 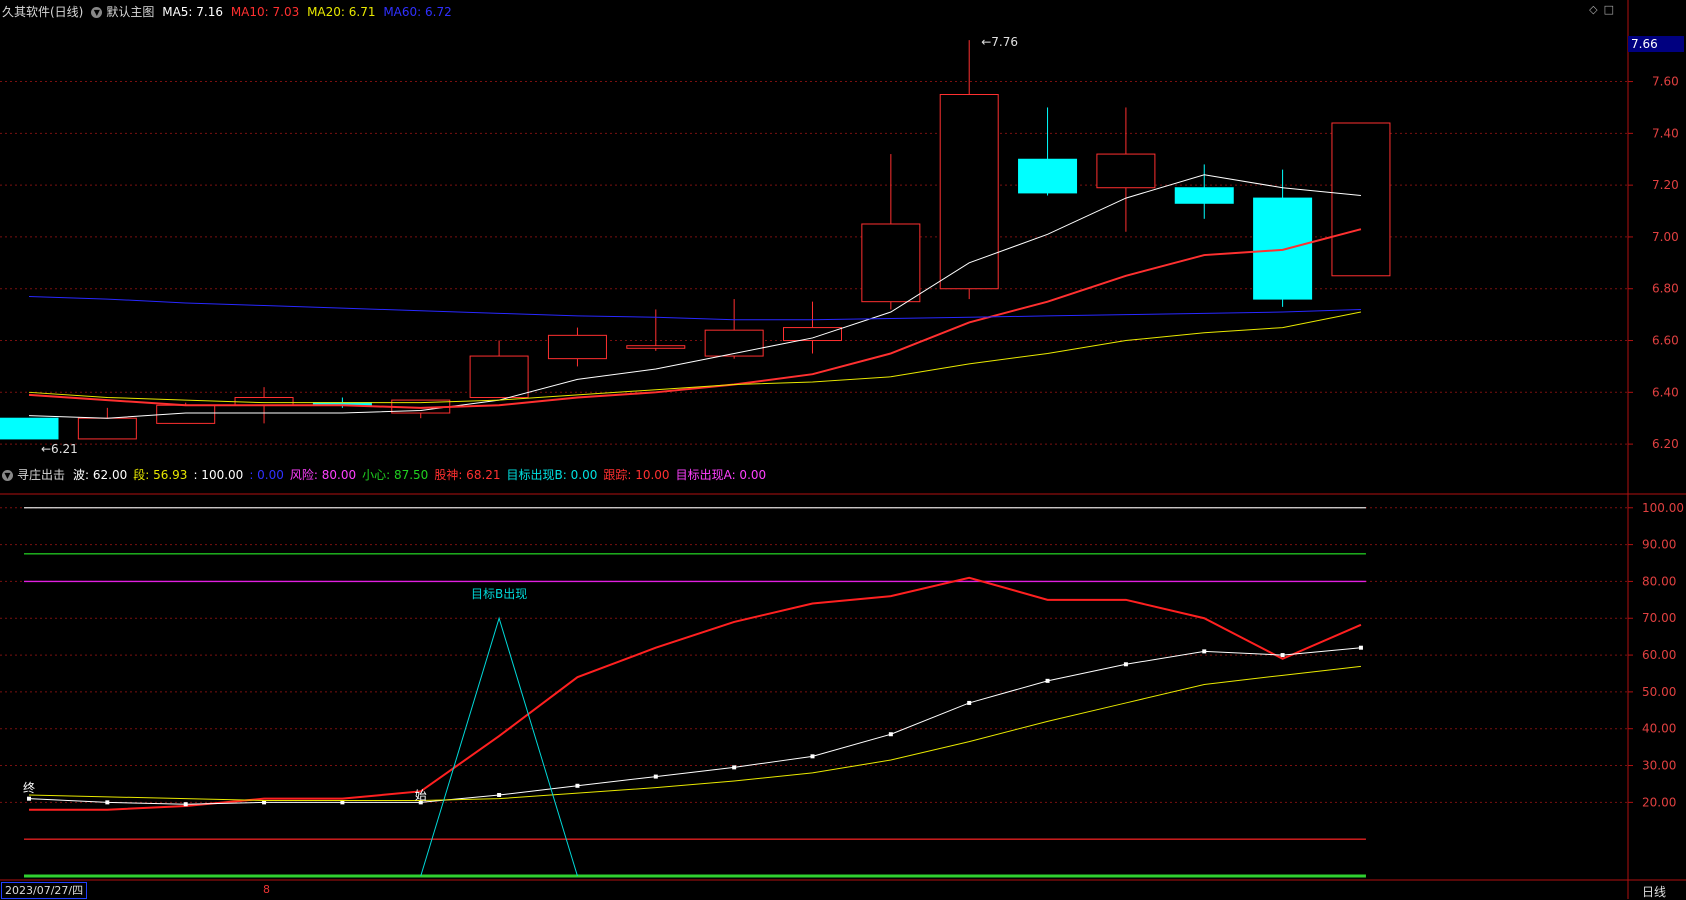 What do you see at coordinates (1659, 655) in the screenshot?
I see `sub-tick-label: 60.00` at bounding box center [1659, 655].